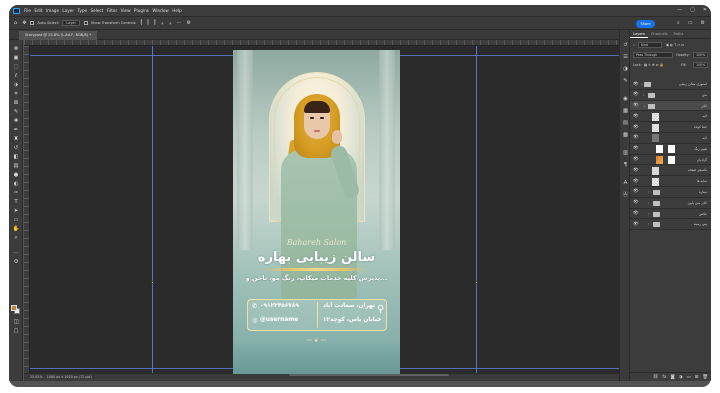  What do you see at coordinates (16, 229) in the screenshot?
I see `hand-tool-icon: ✋` at bounding box center [16, 229].